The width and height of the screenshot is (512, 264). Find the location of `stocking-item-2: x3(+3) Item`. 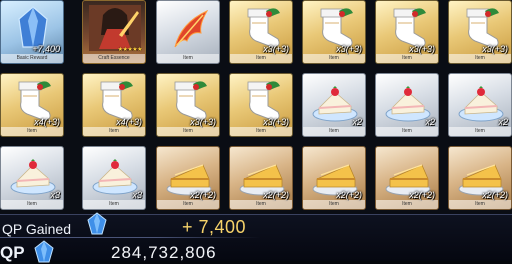

stocking-item-2: x3(+3) Item is located at coordinates (334, 32).